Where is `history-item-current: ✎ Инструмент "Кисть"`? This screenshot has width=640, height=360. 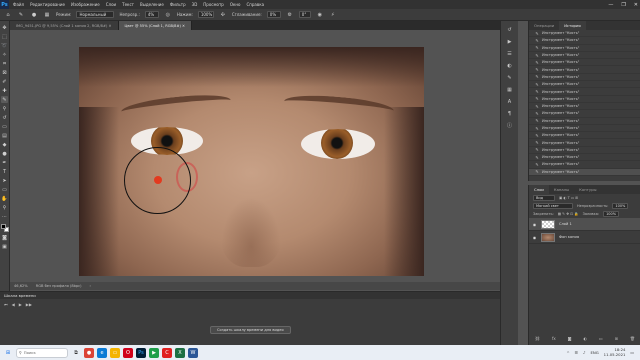
history-item-current: ✎ Инструмент "Кисть" is located at coordinates (584, 172).